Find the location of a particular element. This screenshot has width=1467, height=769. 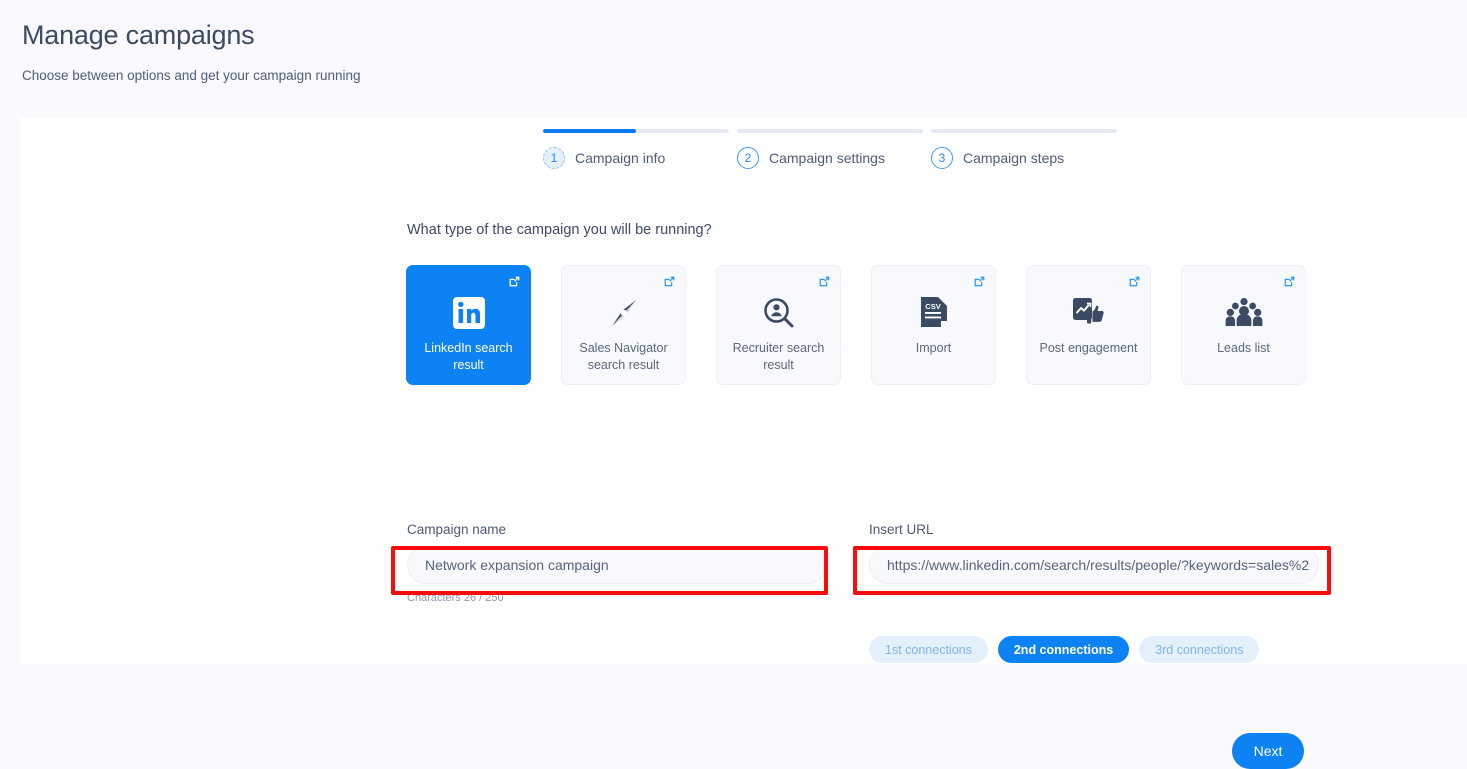

step-label: Campaign steps is located at coordinates (1014, 158).